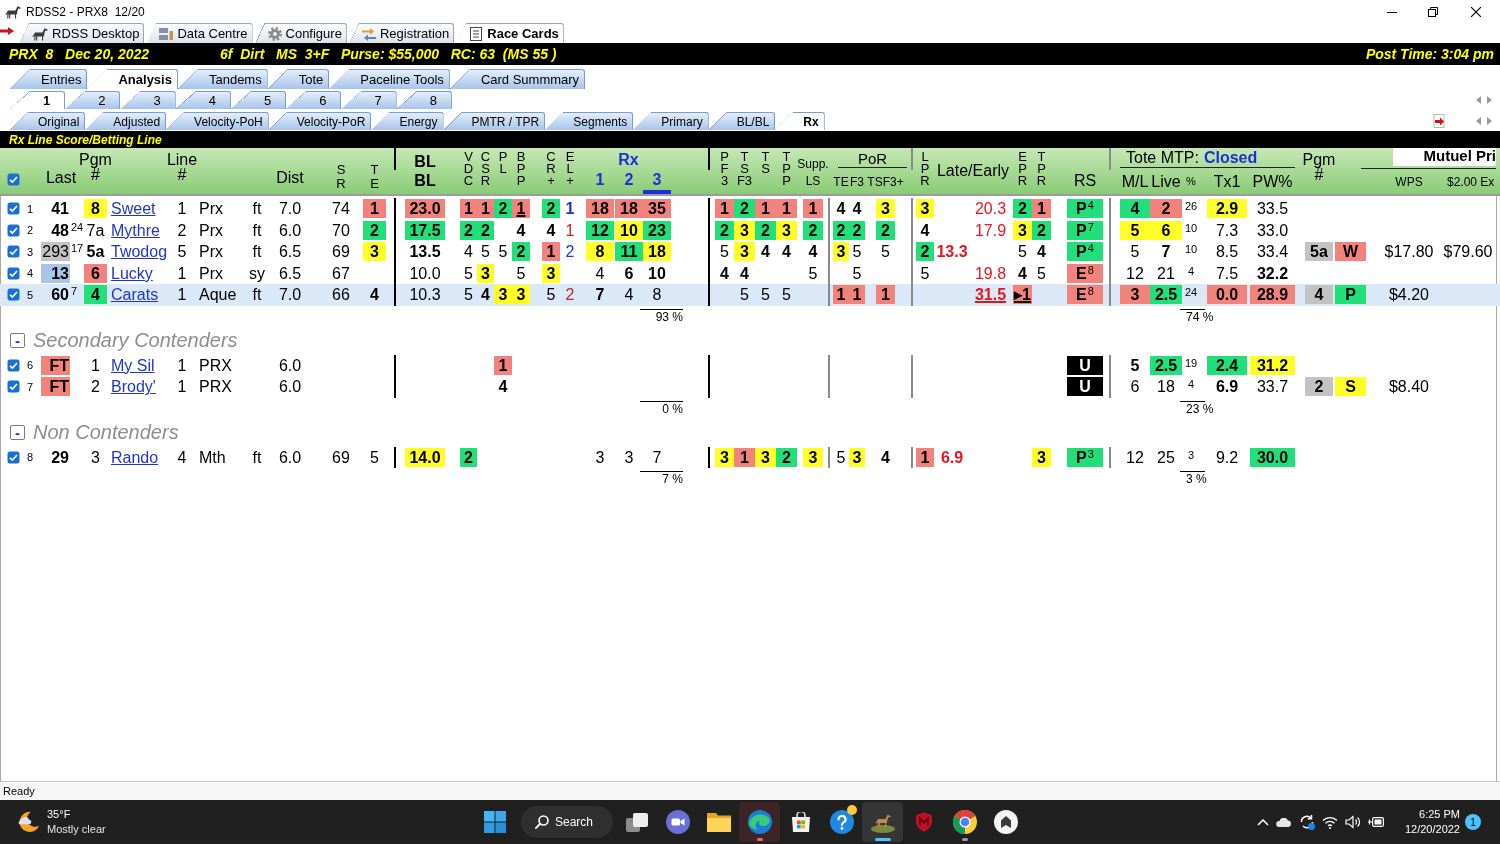 This screenshot has height=844, width=1500. Describe the element at coordinates (570, 295) in the screenshot. I see `table-cell-text: 2` at that location.